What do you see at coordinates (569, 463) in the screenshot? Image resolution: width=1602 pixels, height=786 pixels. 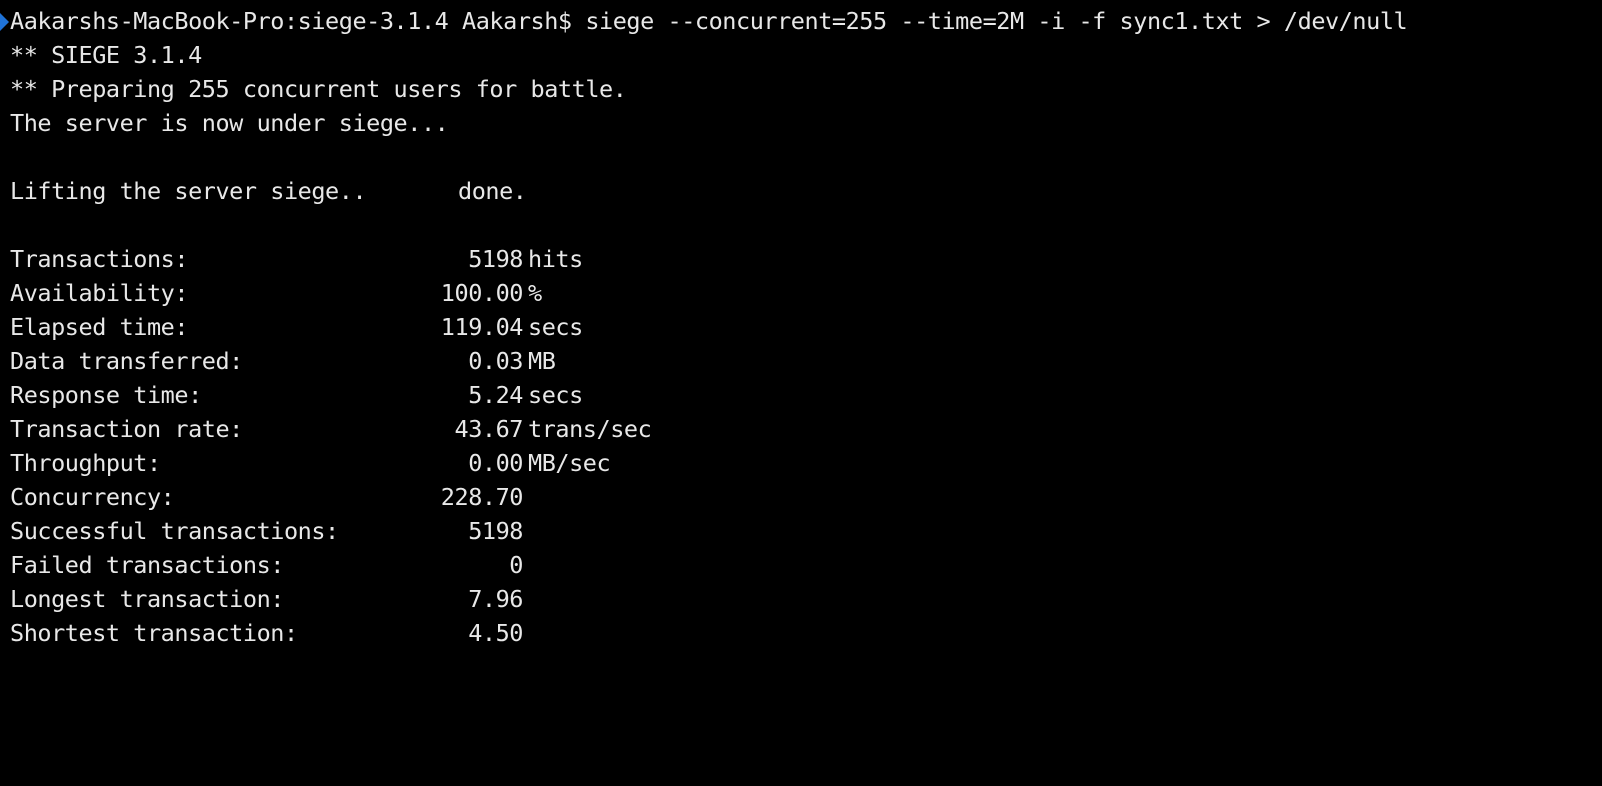 I see `stat-unit: MB/sec` at bounding box center [569, 463].